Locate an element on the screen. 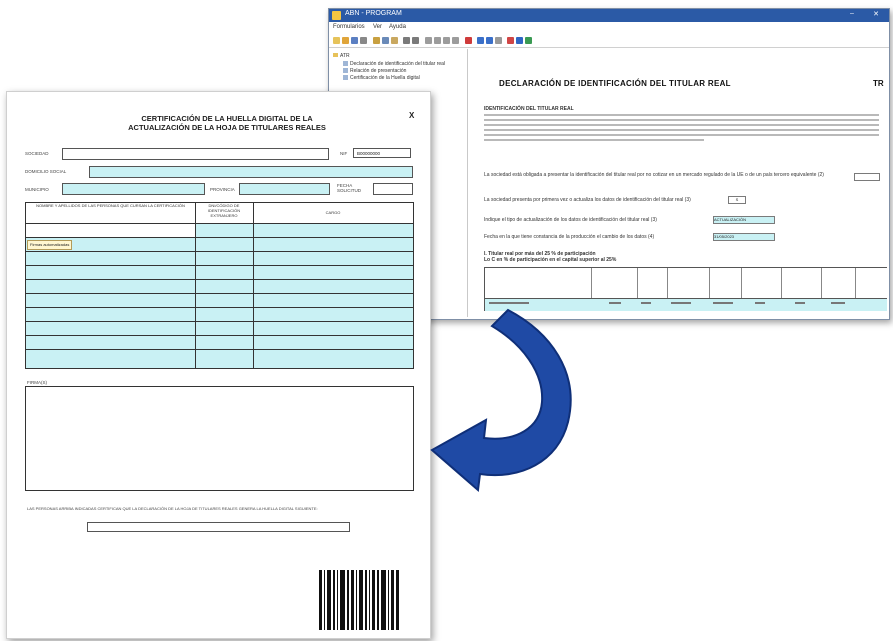  provincia-field is located at coordinates (284, 189).